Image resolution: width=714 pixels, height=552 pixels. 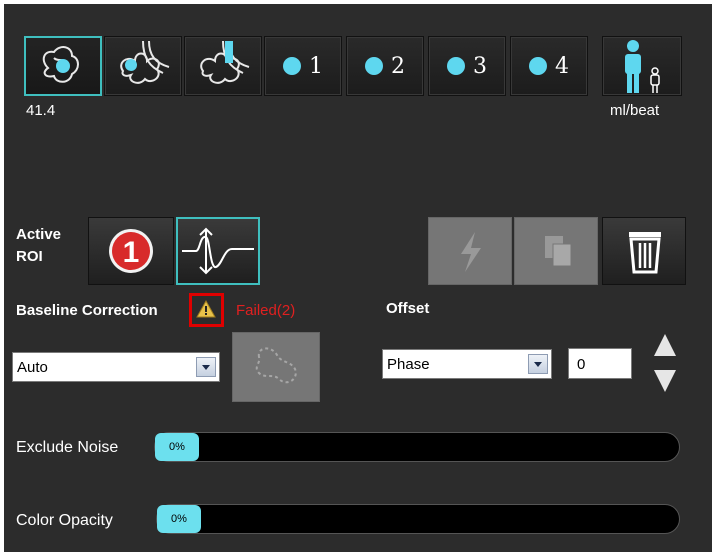 What do you see at coordinates (562, 66) in the screenshot?
I see `roi-number: 4` at bounding box center [562, 66].